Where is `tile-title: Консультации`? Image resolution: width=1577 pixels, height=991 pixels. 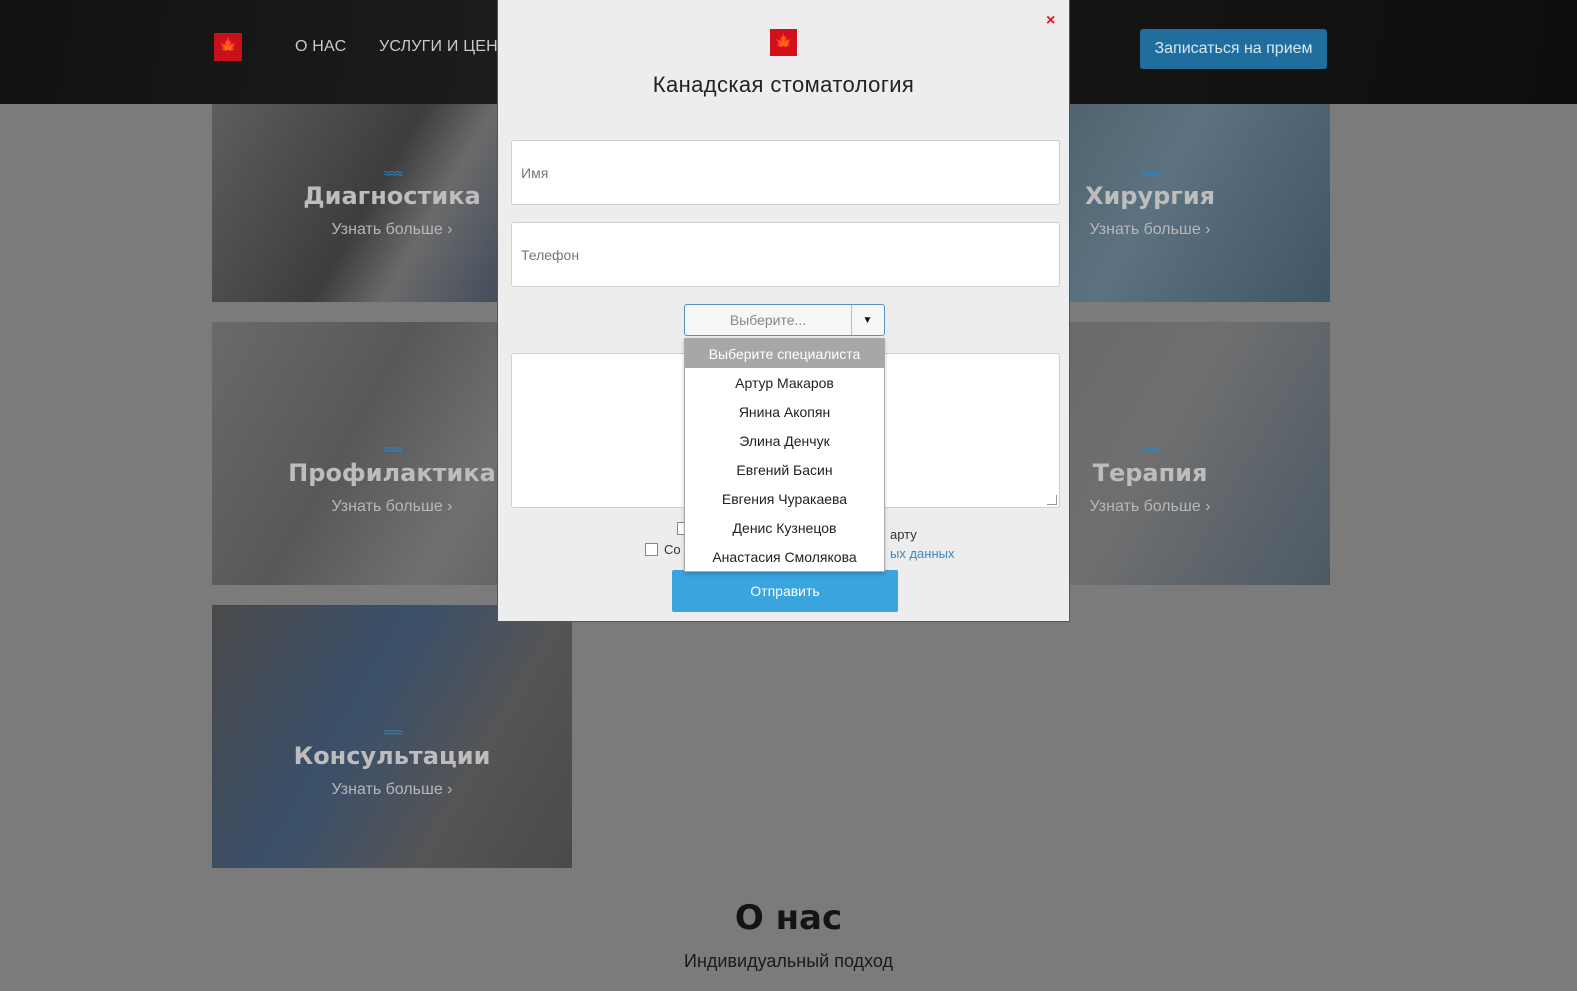
tile-title: Консультации is located at coordinates (392, 756).